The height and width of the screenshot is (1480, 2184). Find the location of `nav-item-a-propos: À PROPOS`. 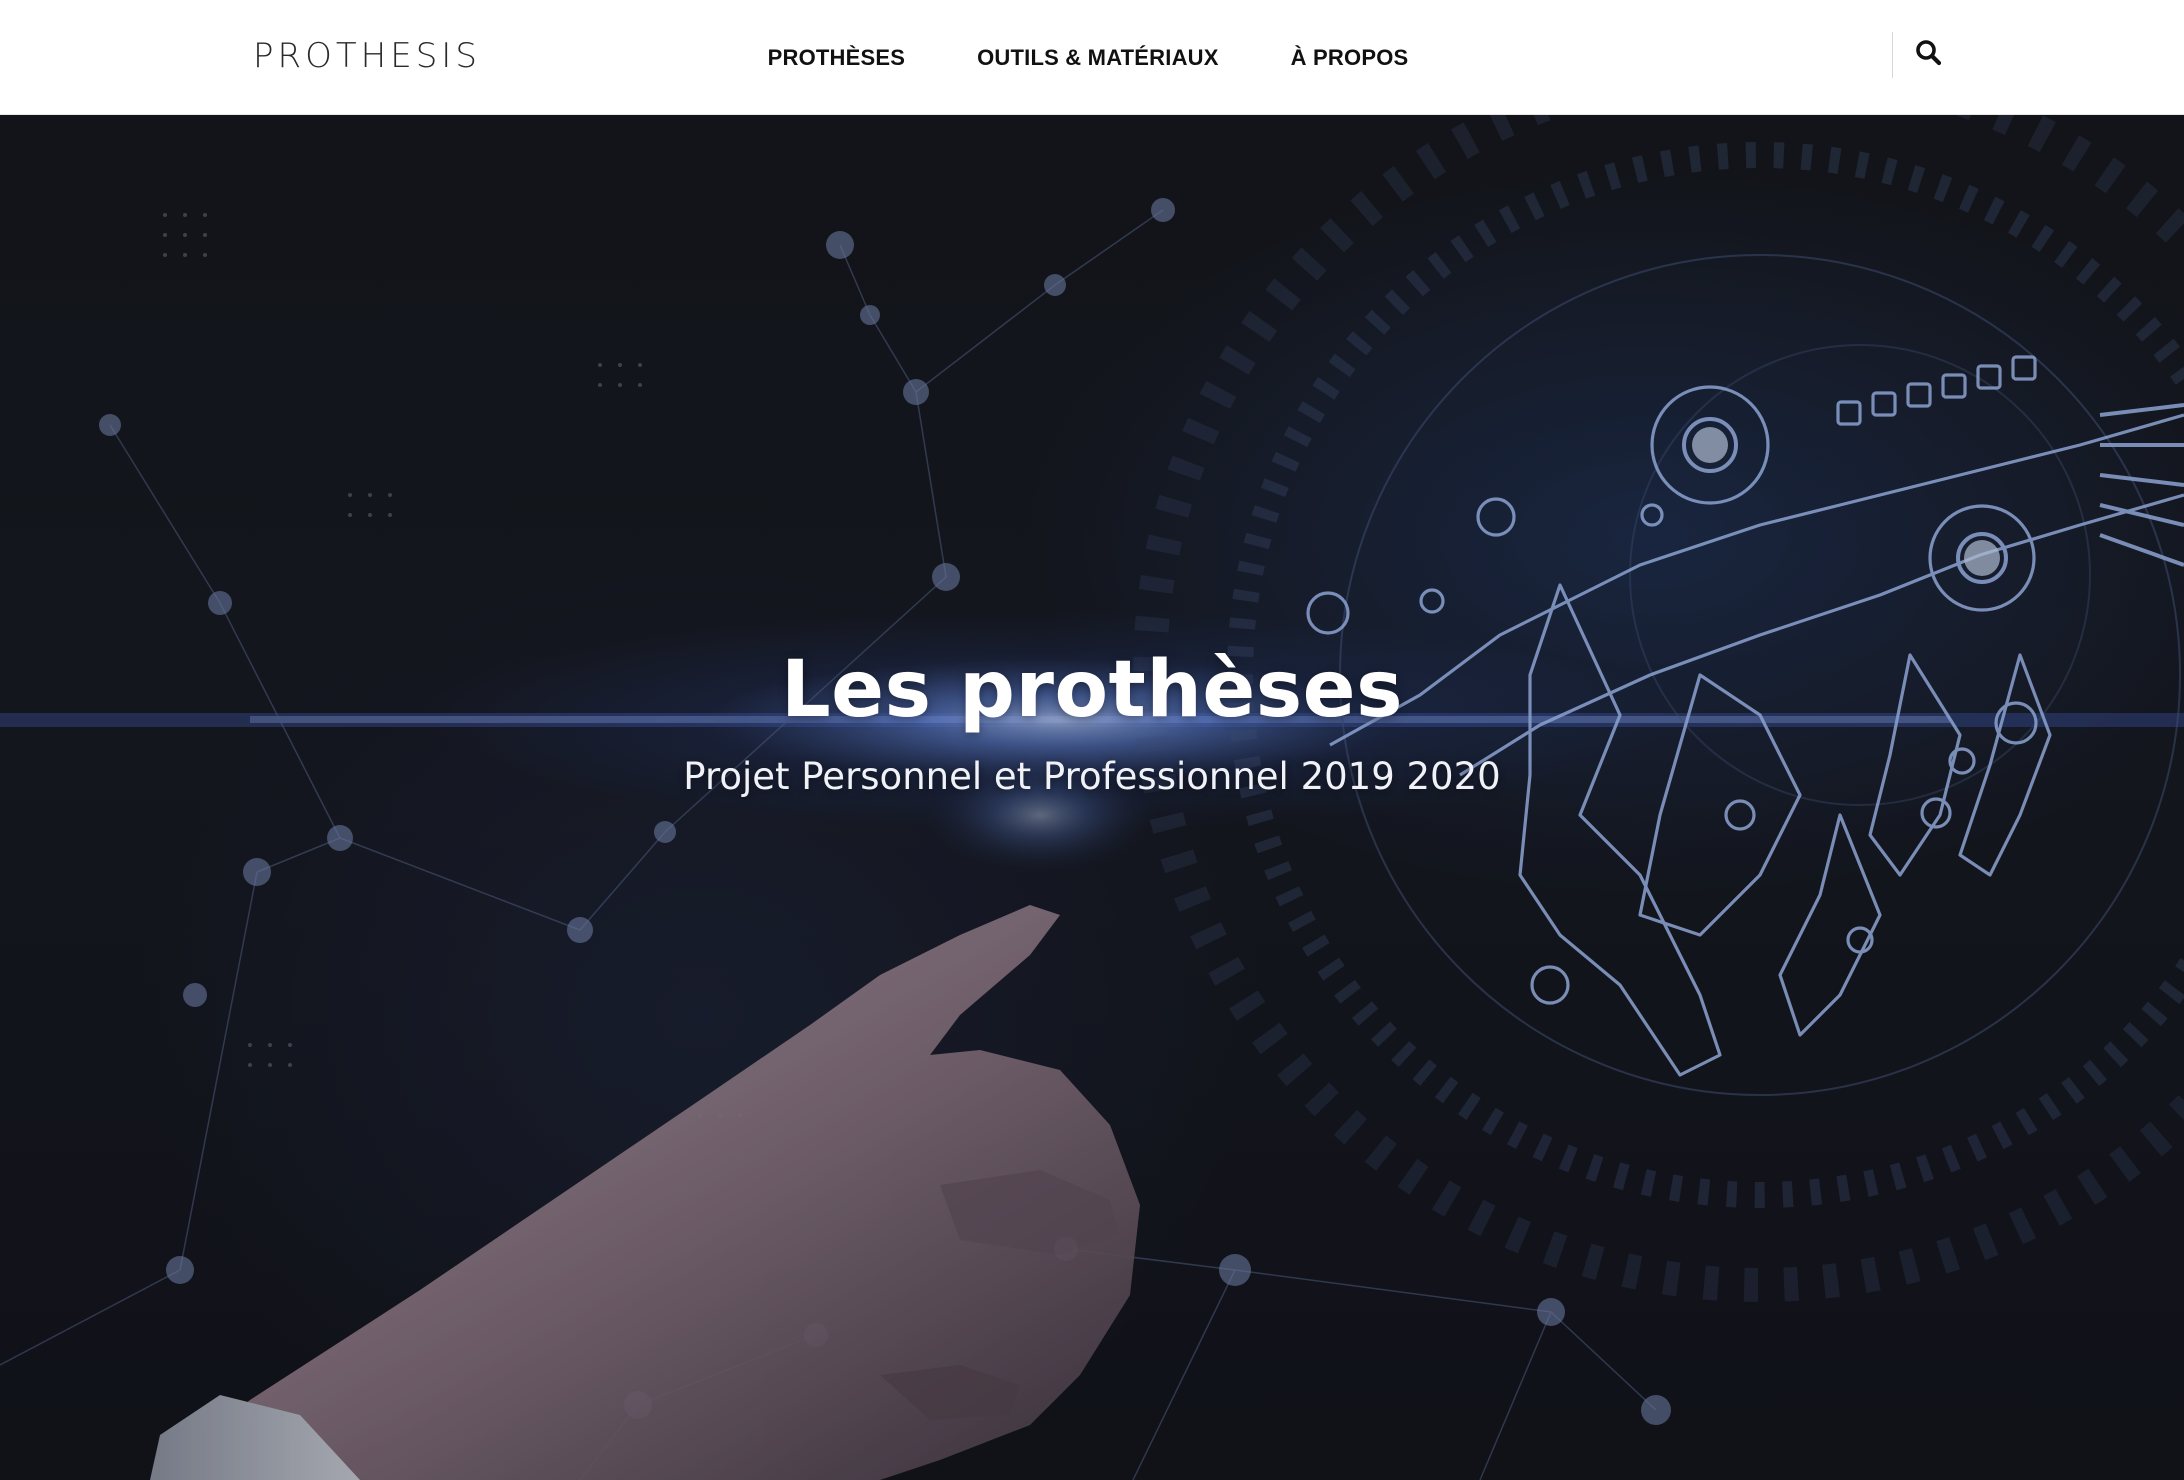

nav-item-a-propos: À PROPOS is located at coordinates (1350, 58).